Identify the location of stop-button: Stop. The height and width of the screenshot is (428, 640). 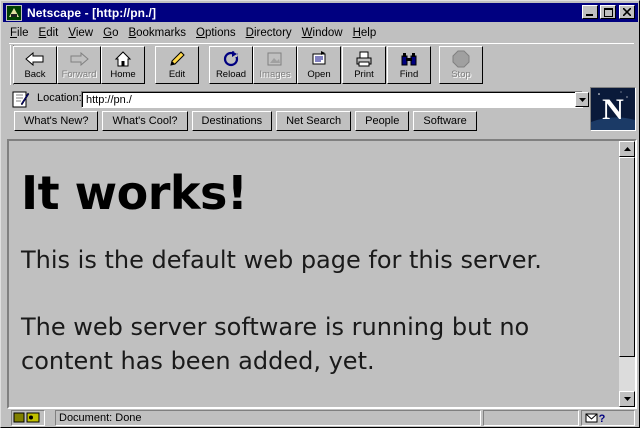
(461, 65).